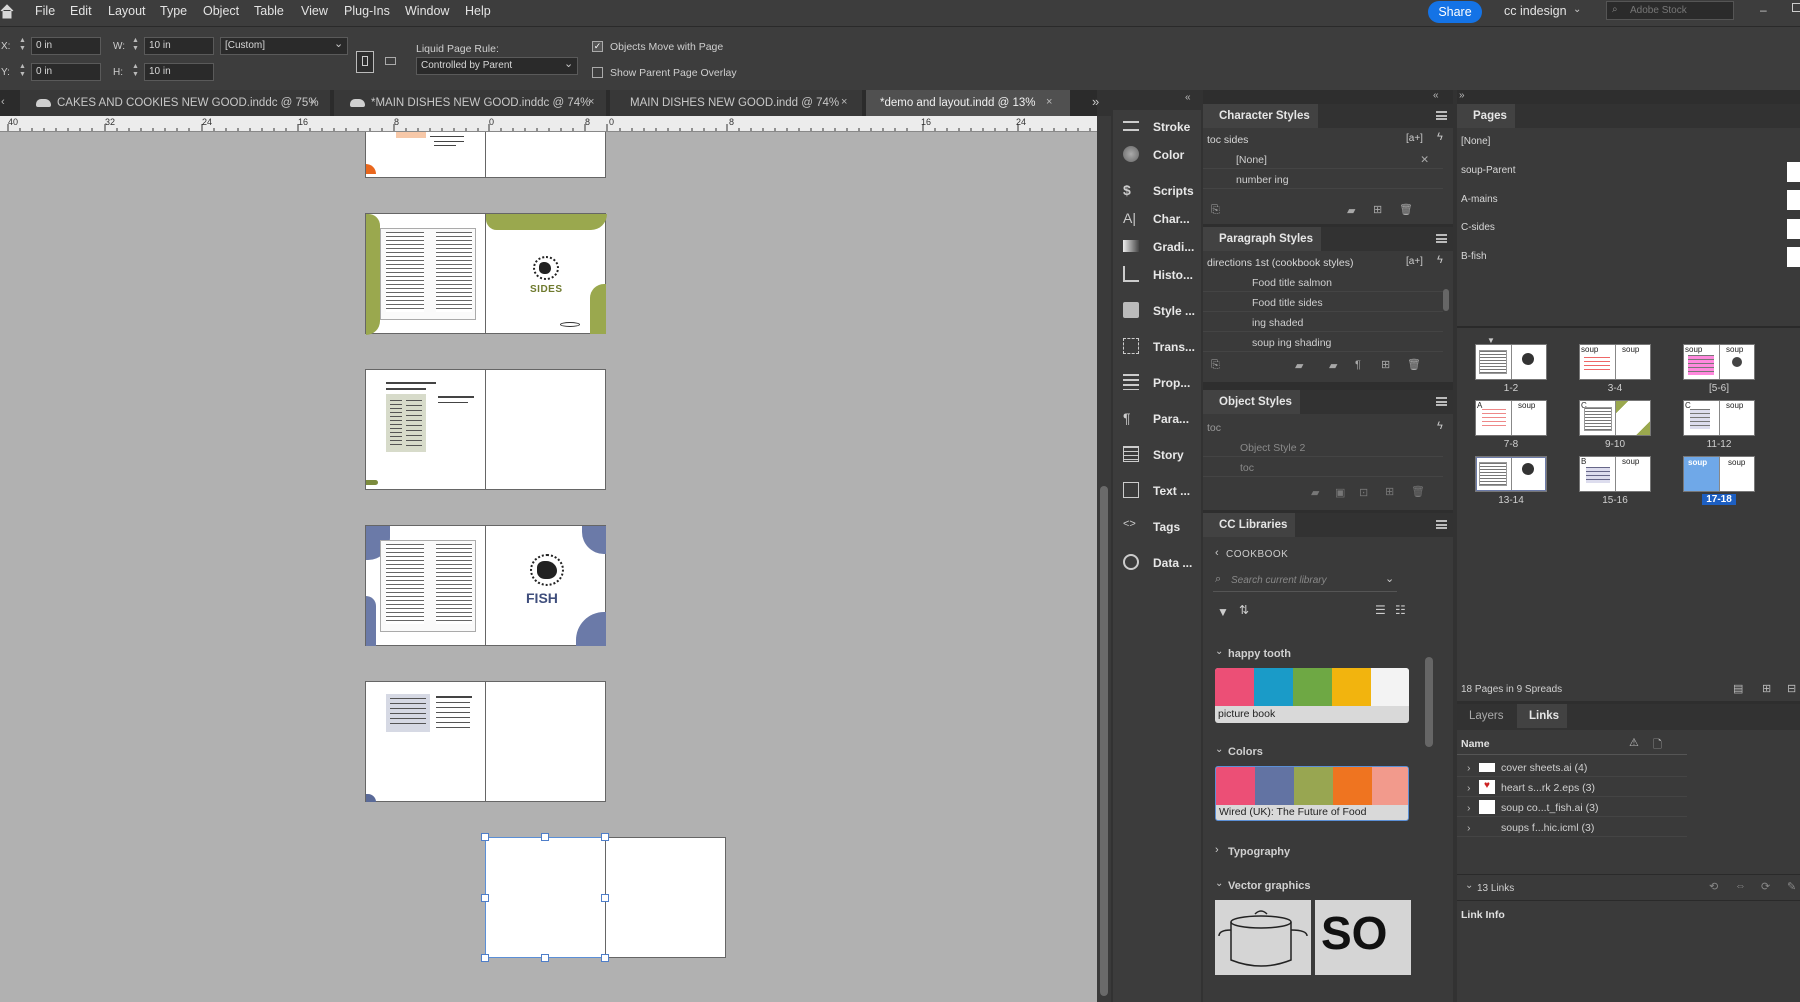 This screenshot has height=1002, width=1800. I want to click on page-column-icon: 🗋, so click(1657, 745).